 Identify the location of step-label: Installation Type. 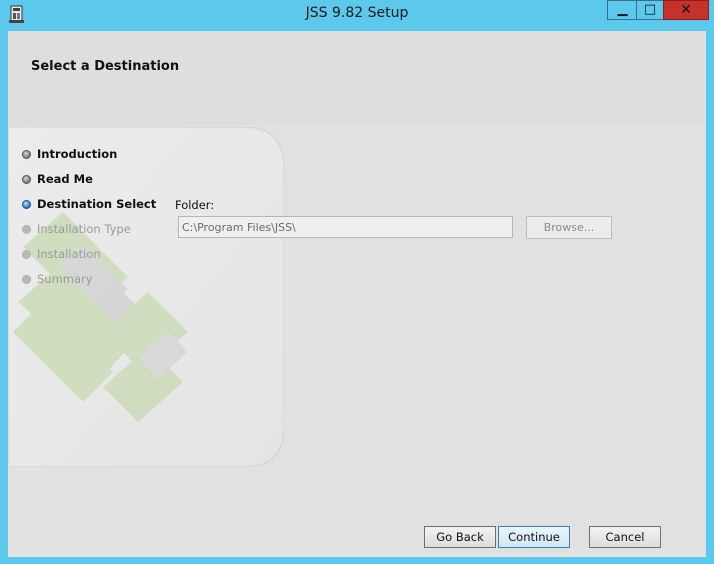
(84, 229).